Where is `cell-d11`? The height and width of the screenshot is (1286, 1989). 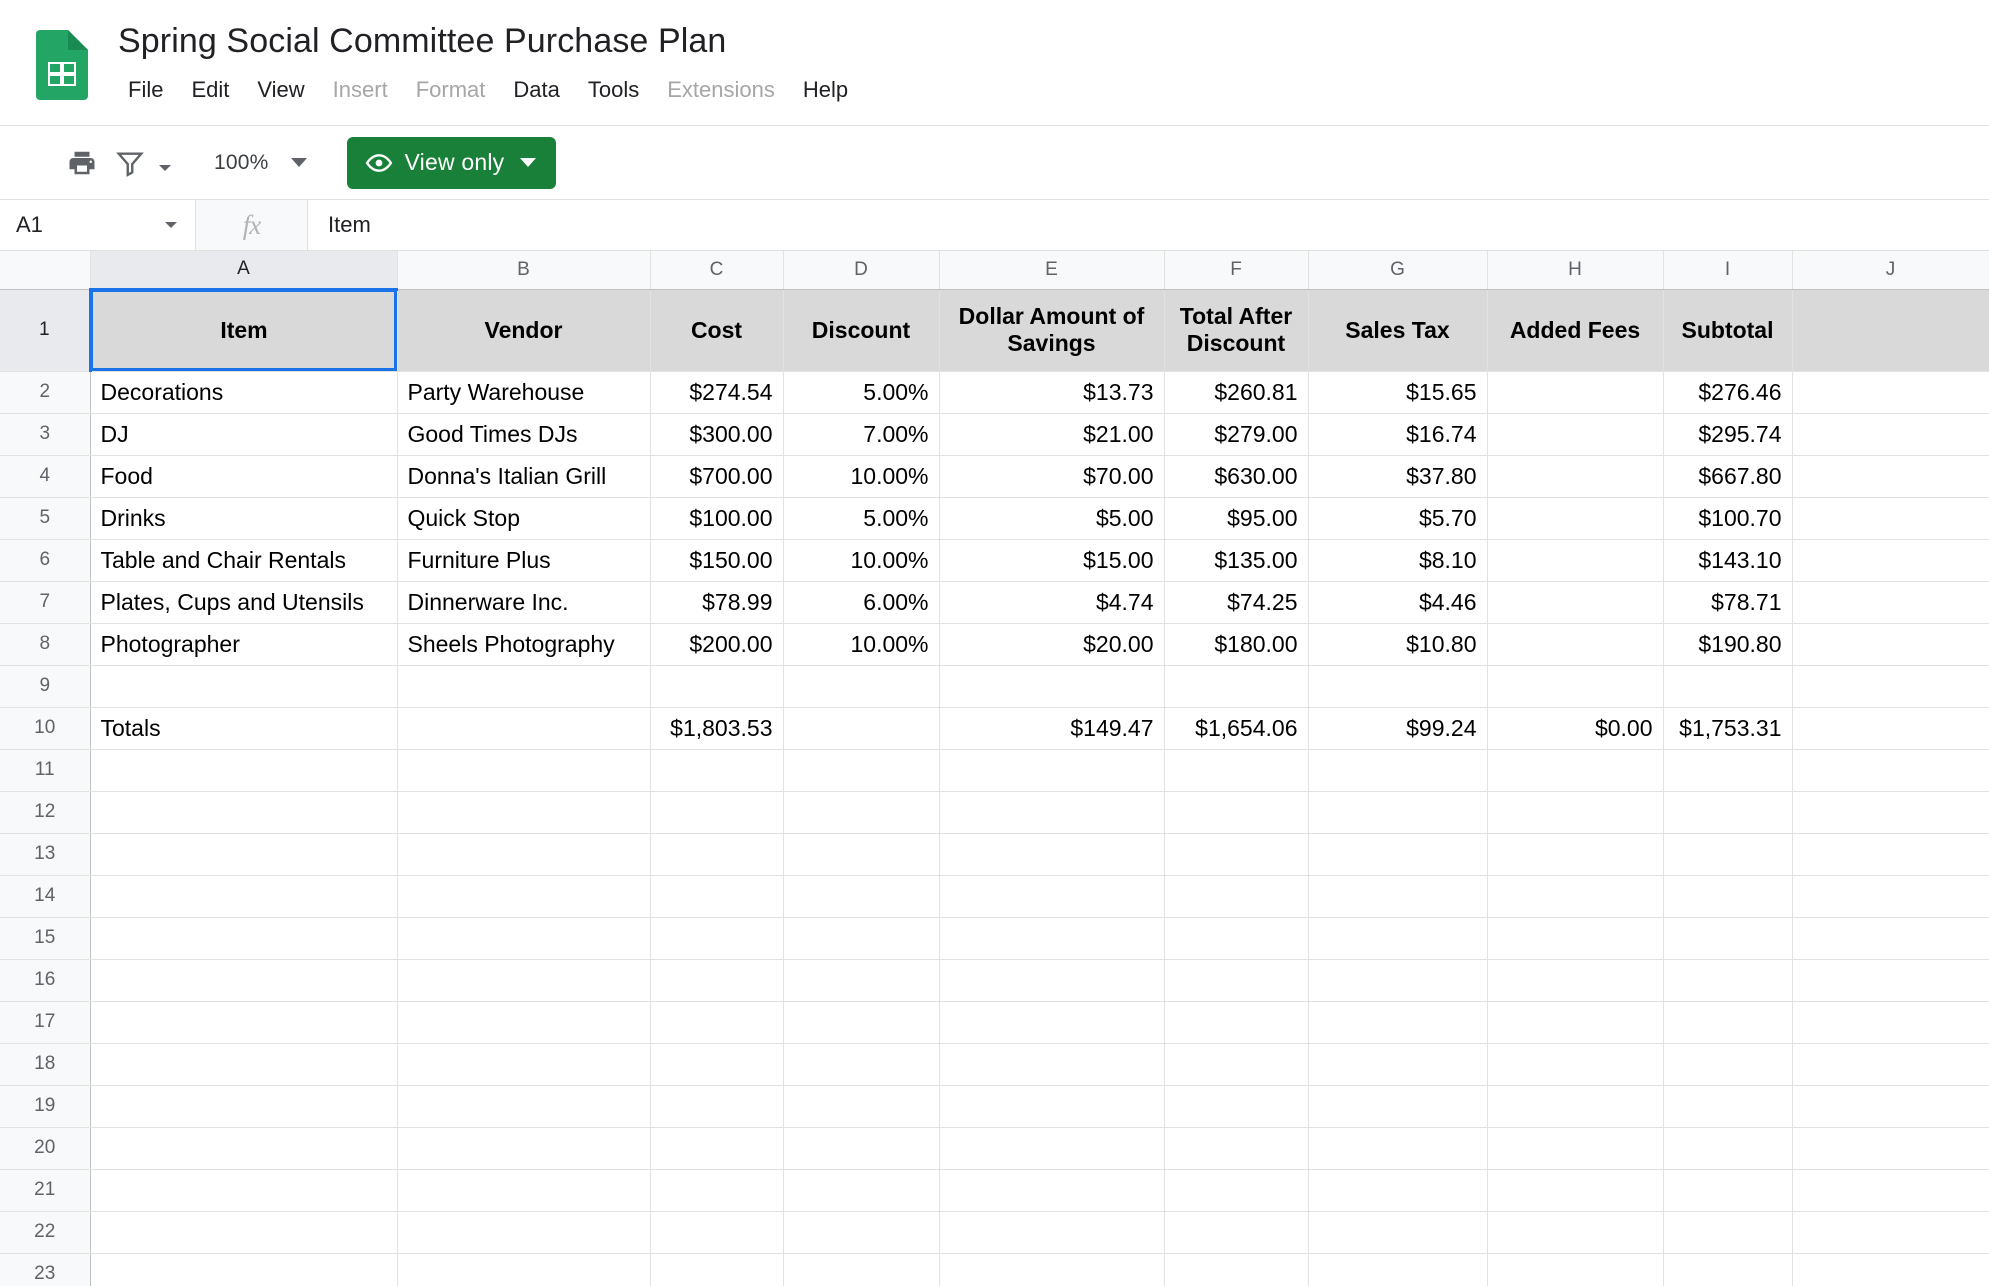 cell-d11 is located at coordinates (861, 770).